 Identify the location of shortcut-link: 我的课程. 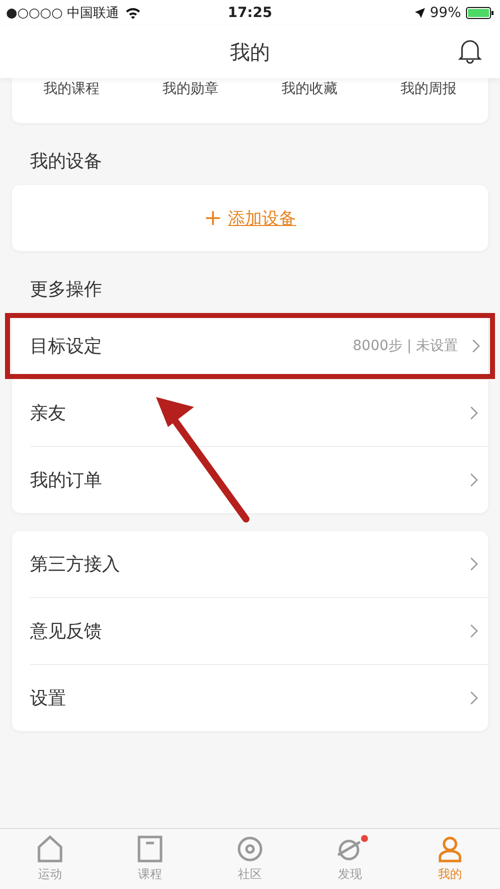
(72, 89).